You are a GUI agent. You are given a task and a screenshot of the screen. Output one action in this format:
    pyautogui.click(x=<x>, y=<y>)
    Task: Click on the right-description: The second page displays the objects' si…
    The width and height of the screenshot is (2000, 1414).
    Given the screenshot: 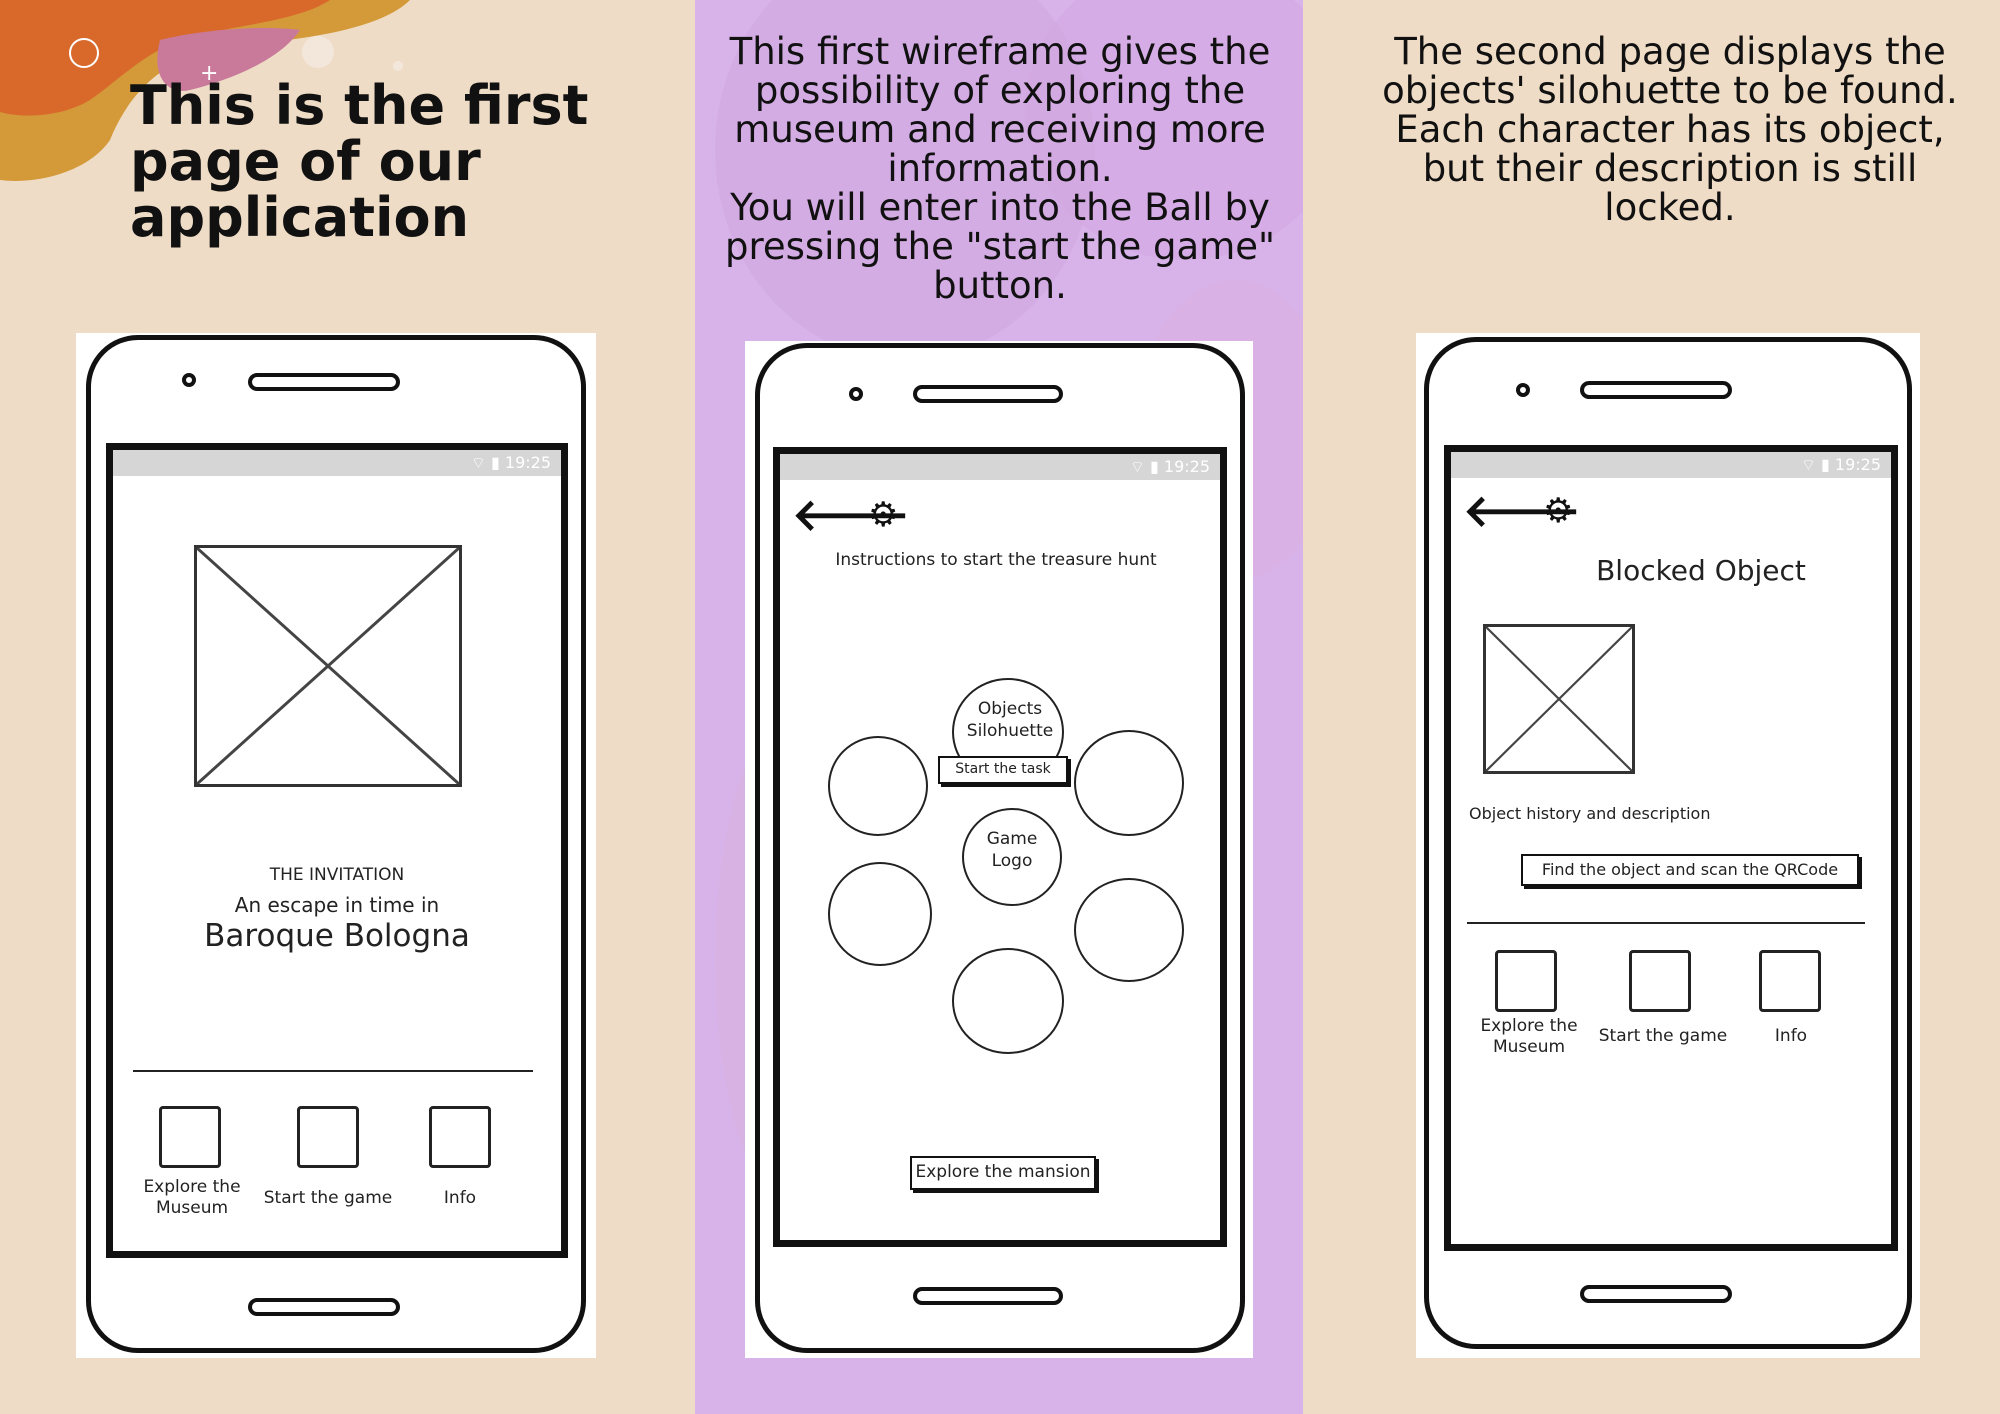 What is the action you would take?
    pyautogui.click(x=1670, y=129)
    